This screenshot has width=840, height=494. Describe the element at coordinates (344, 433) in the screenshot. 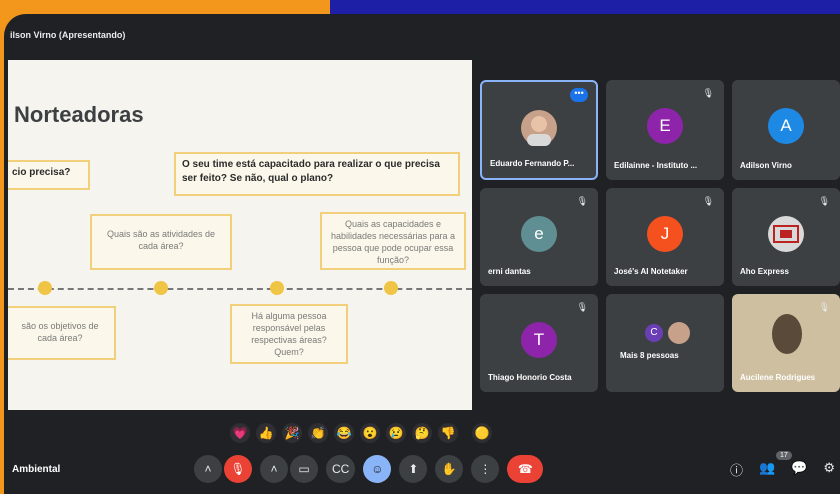

I see `joy-reaction-icon: 😂` at that location.